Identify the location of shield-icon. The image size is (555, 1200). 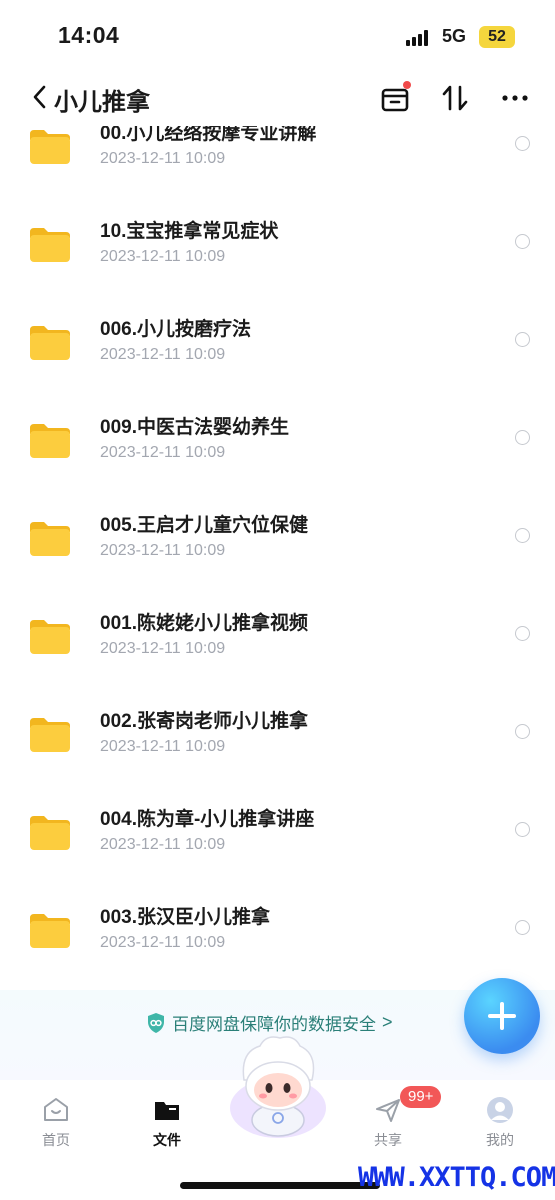
(156, 1022).